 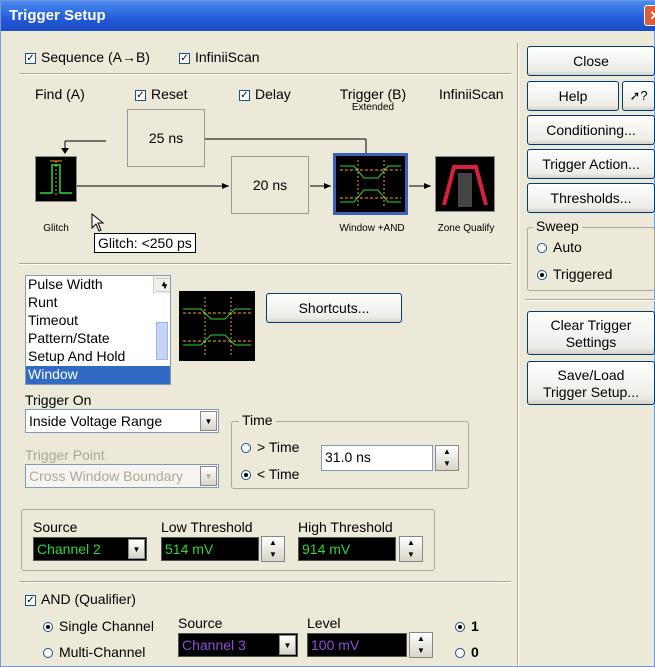 What do you see at coordinates (421, 645) in the screenshot?
I see `qualifier-level-spinner` at bounding box center [421, 645].